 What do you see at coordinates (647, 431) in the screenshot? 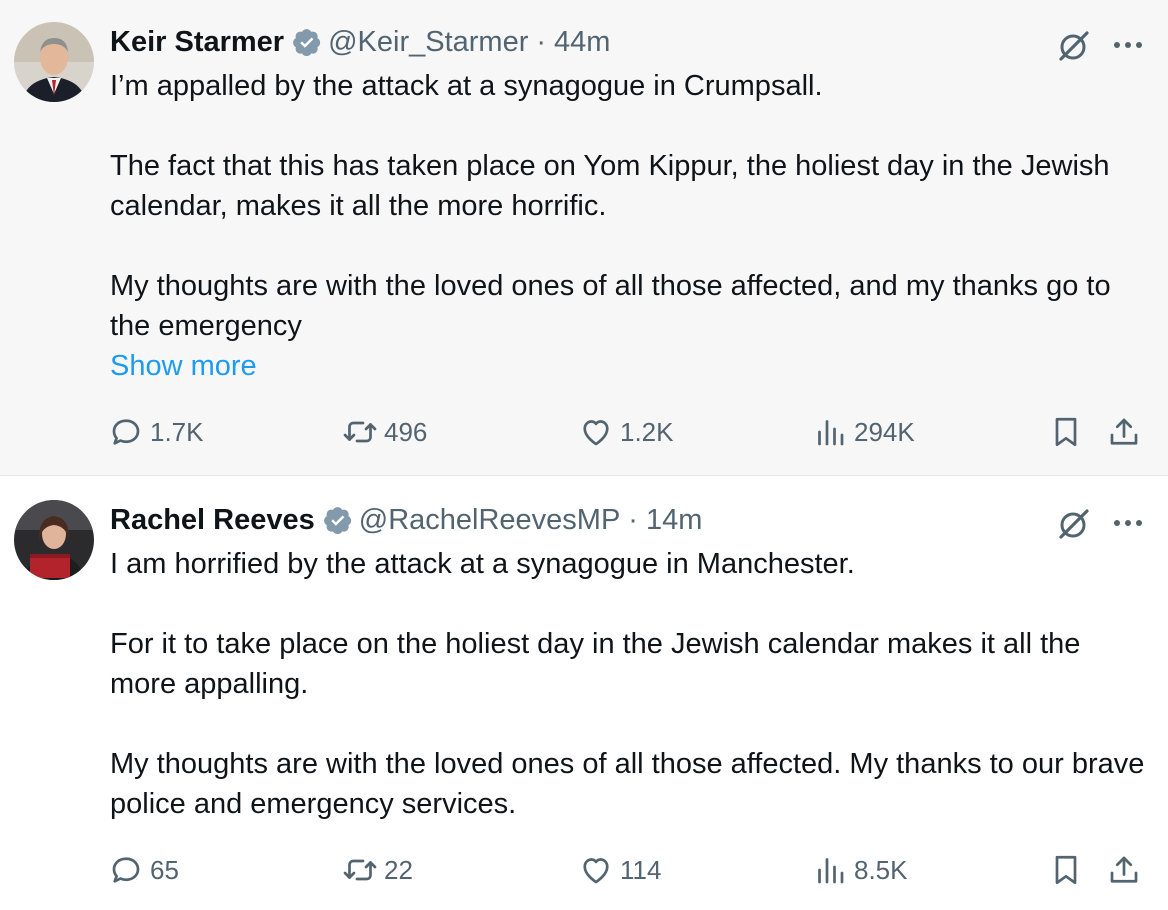
I see `like-count: 1.2K` at bounding box center [647, 431].